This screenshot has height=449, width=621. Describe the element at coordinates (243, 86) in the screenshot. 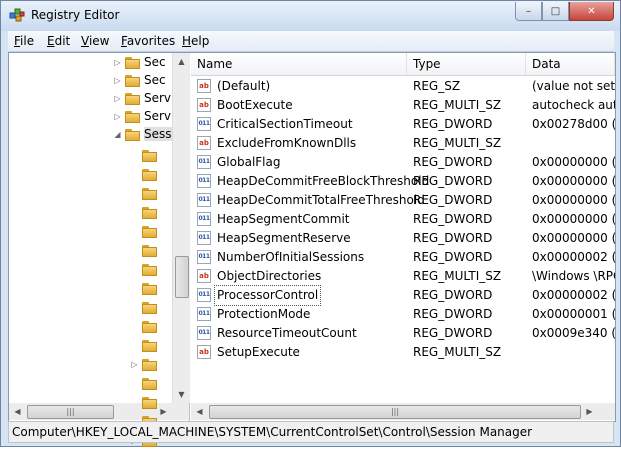

I see `value-name: (Default)` at that location.